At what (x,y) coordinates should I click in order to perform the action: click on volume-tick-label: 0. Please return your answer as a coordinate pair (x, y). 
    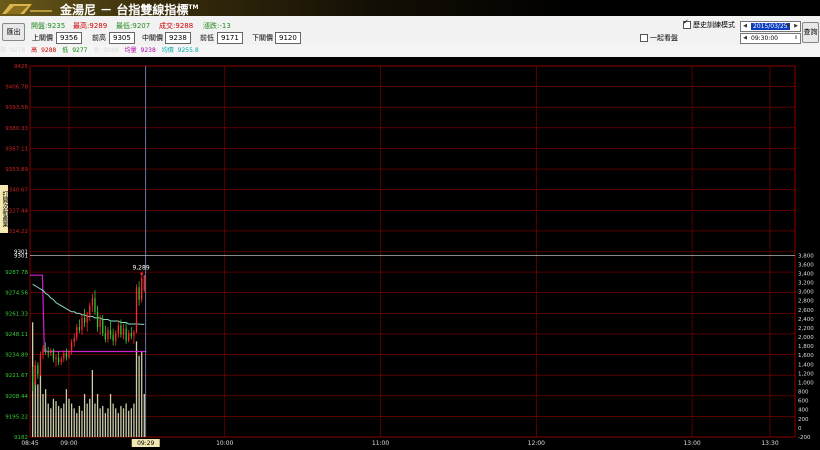
    Looking at the image, I should click on (800, 429).